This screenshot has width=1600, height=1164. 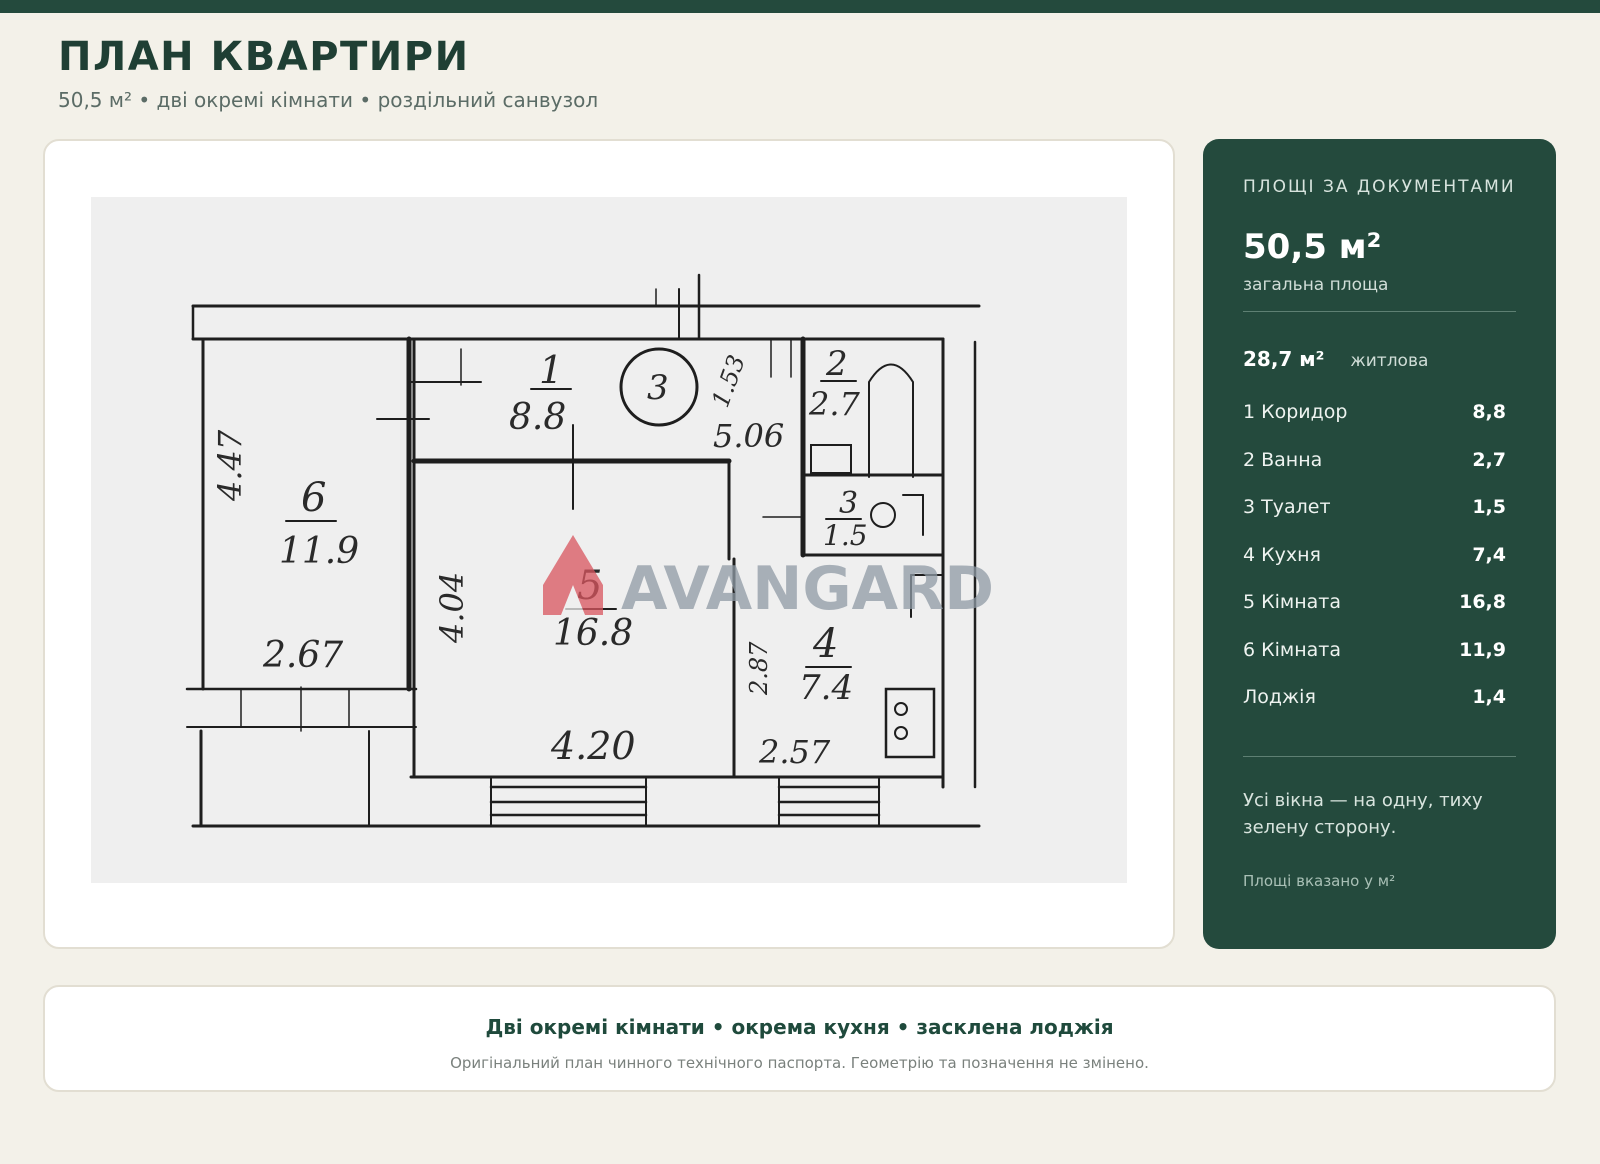 What do you see at coordinates (1374, 425) in the screenshot?
I see `room-row: 1 Коридор 8,8` at bounding box center [1374, 425].